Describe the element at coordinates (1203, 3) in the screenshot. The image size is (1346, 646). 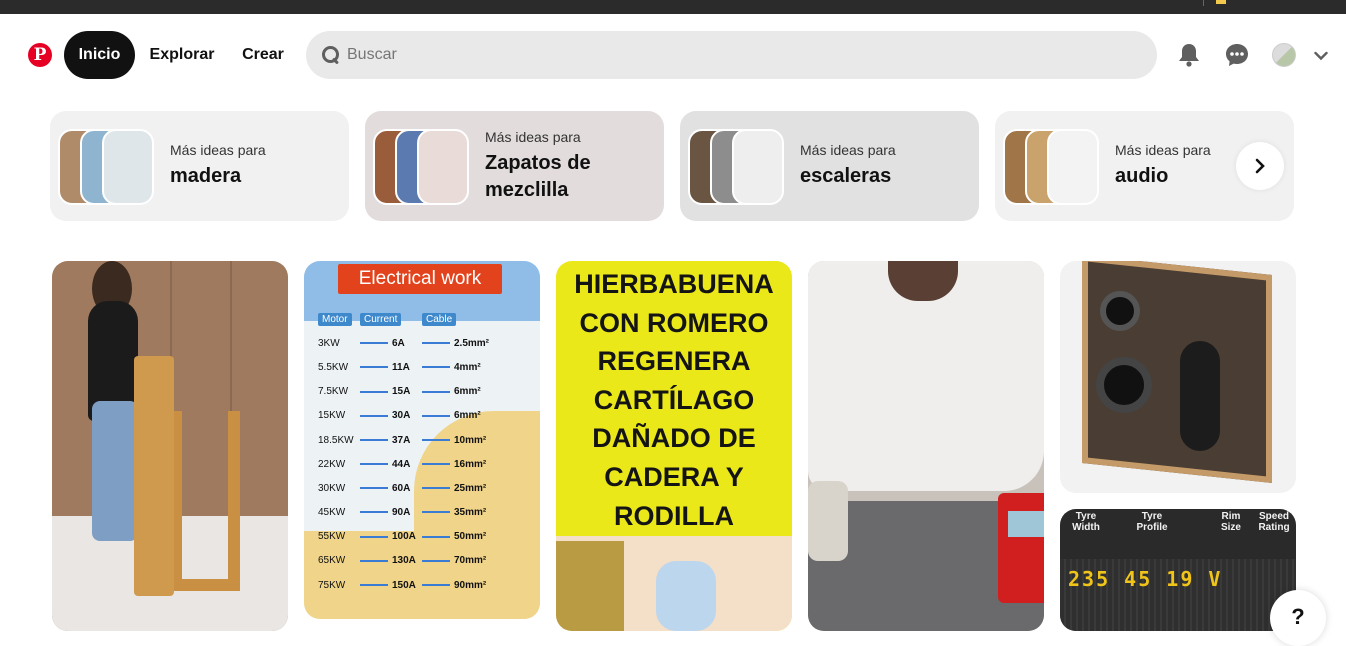
I see `strip-separator` at that location.